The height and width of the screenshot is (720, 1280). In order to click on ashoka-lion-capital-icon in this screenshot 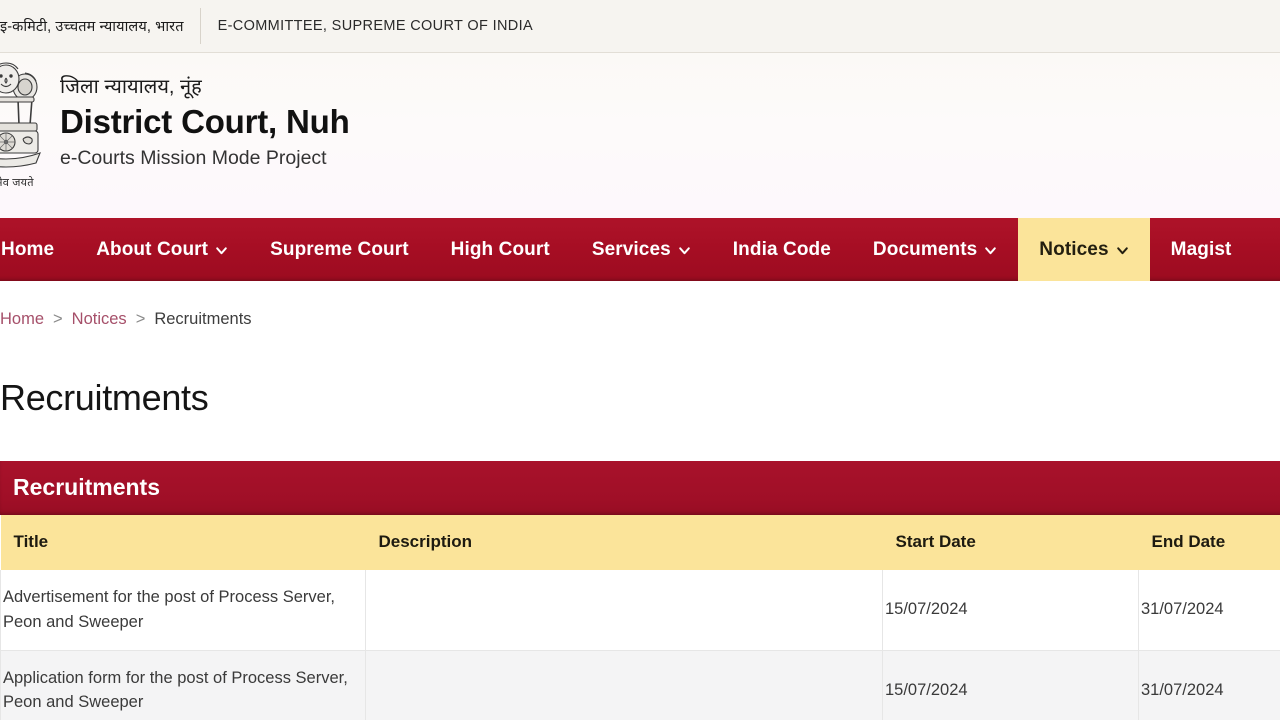, I will do `click(20, 115)`.